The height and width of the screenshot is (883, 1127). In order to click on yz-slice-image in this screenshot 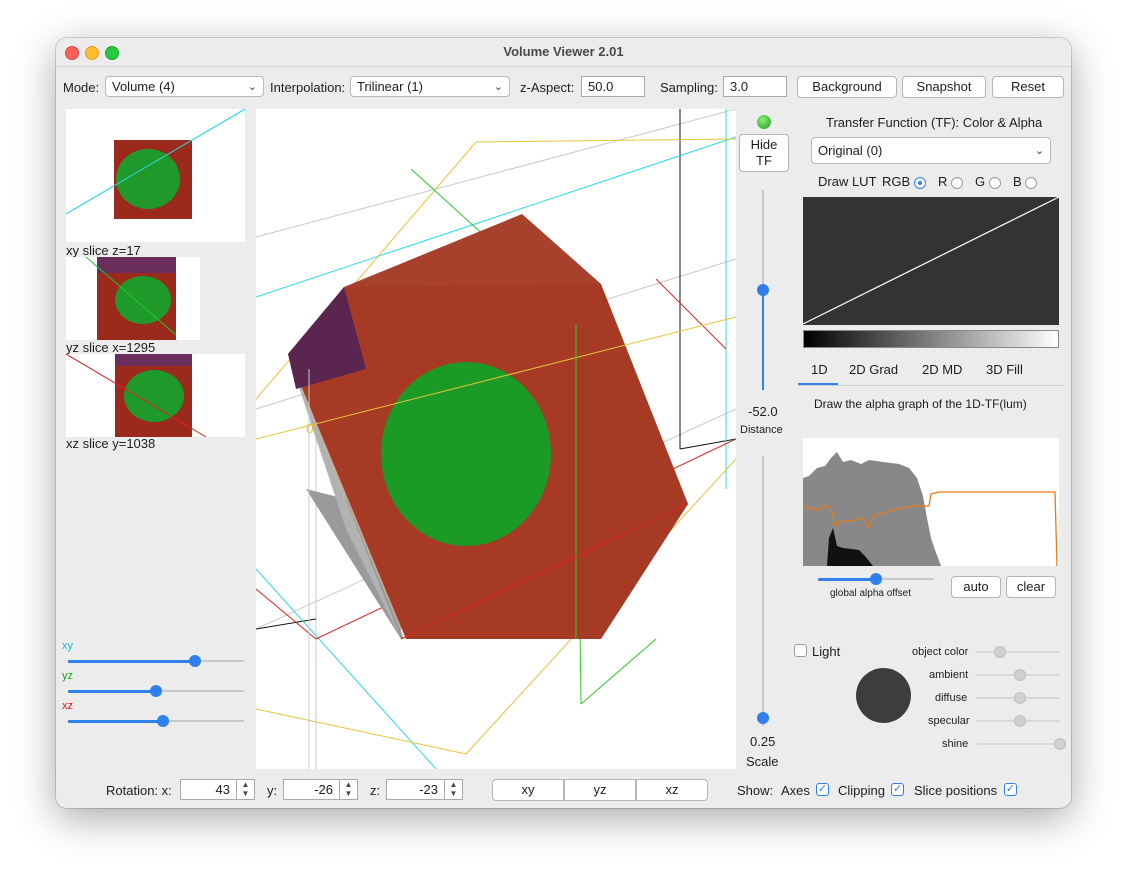, I will do `click(131, 298)`.